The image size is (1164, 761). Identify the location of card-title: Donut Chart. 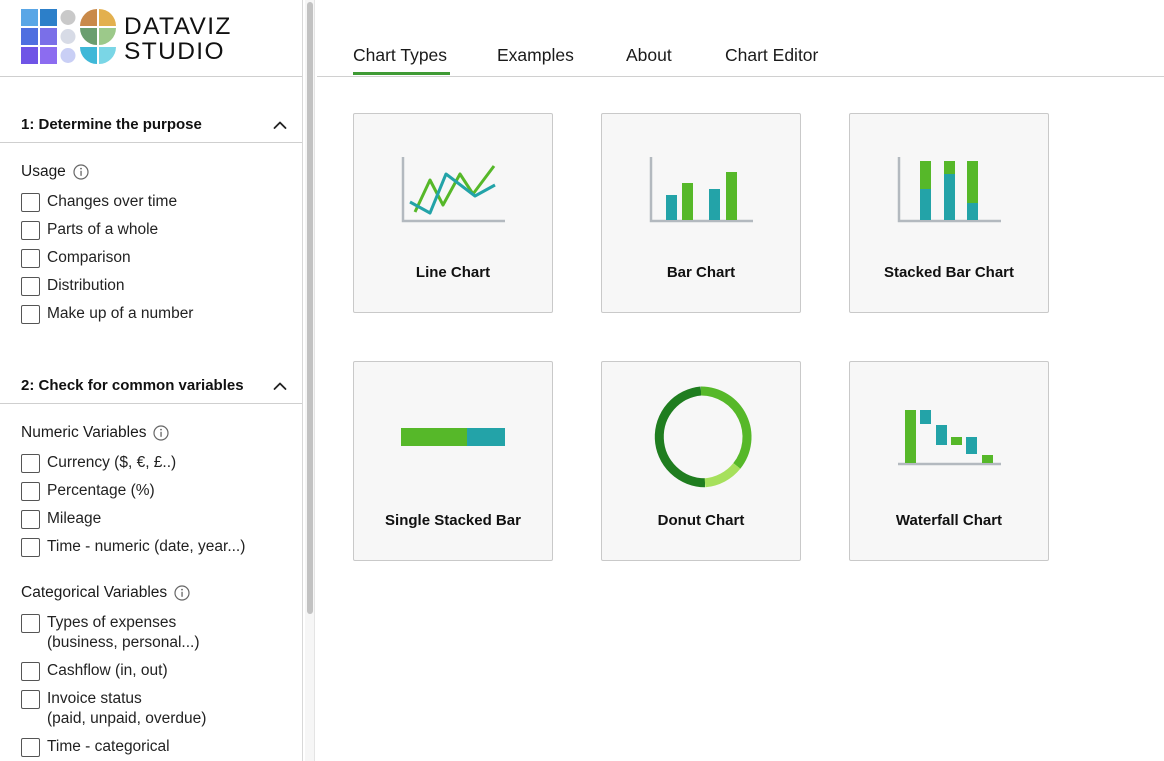
(701, 520).